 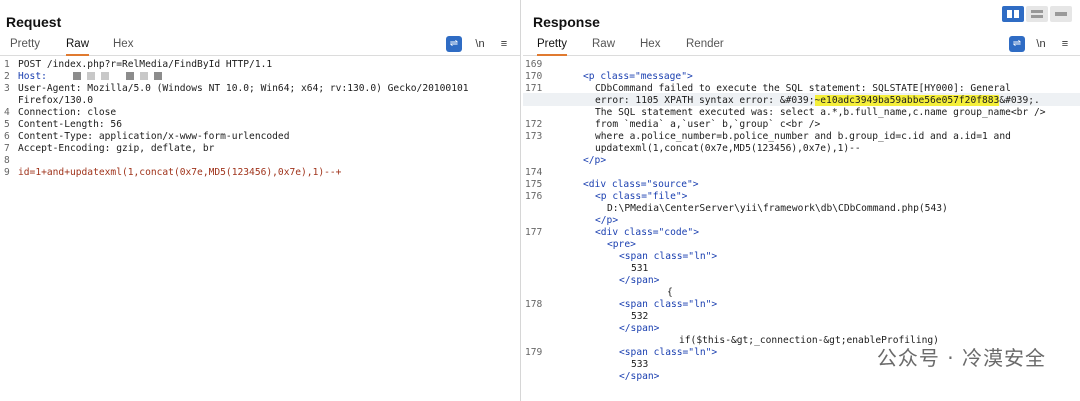 I want to click on line-number: 178, so click(x=534, y=304).